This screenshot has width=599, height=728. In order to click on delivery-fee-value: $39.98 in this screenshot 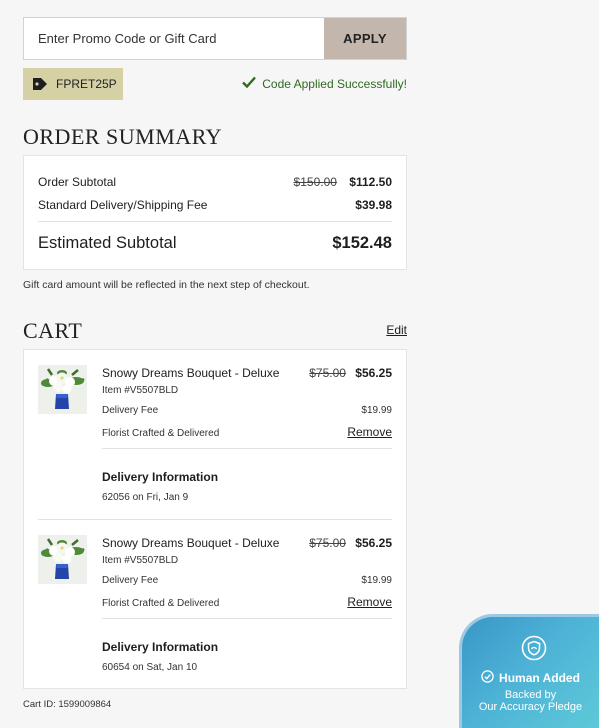, I will do `click(373, 205)`.